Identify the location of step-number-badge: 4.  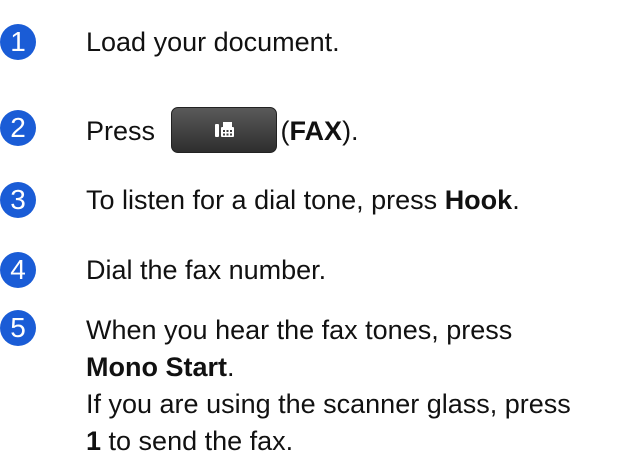
(18, 270).